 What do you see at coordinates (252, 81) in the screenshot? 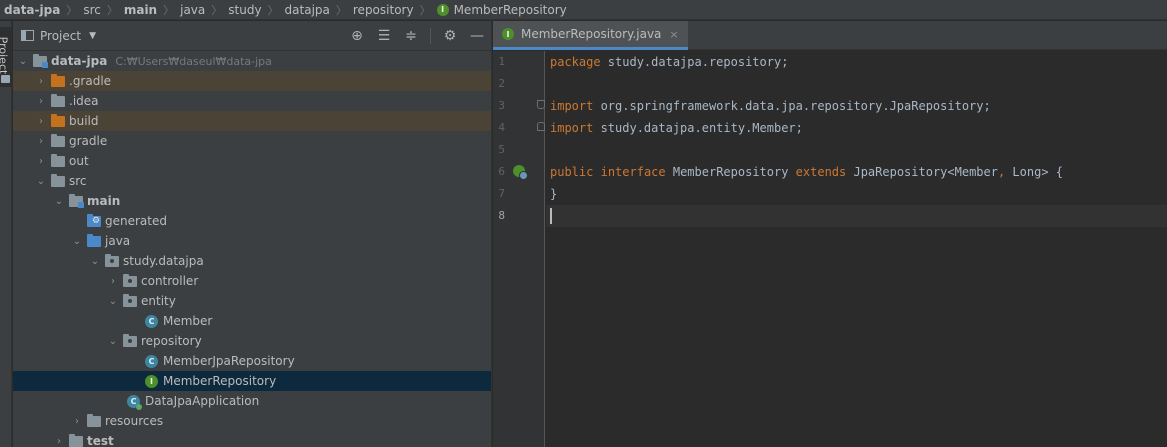
I see `tree-item-gradle-cache: › .gradle` at bounding box center [252, 81].